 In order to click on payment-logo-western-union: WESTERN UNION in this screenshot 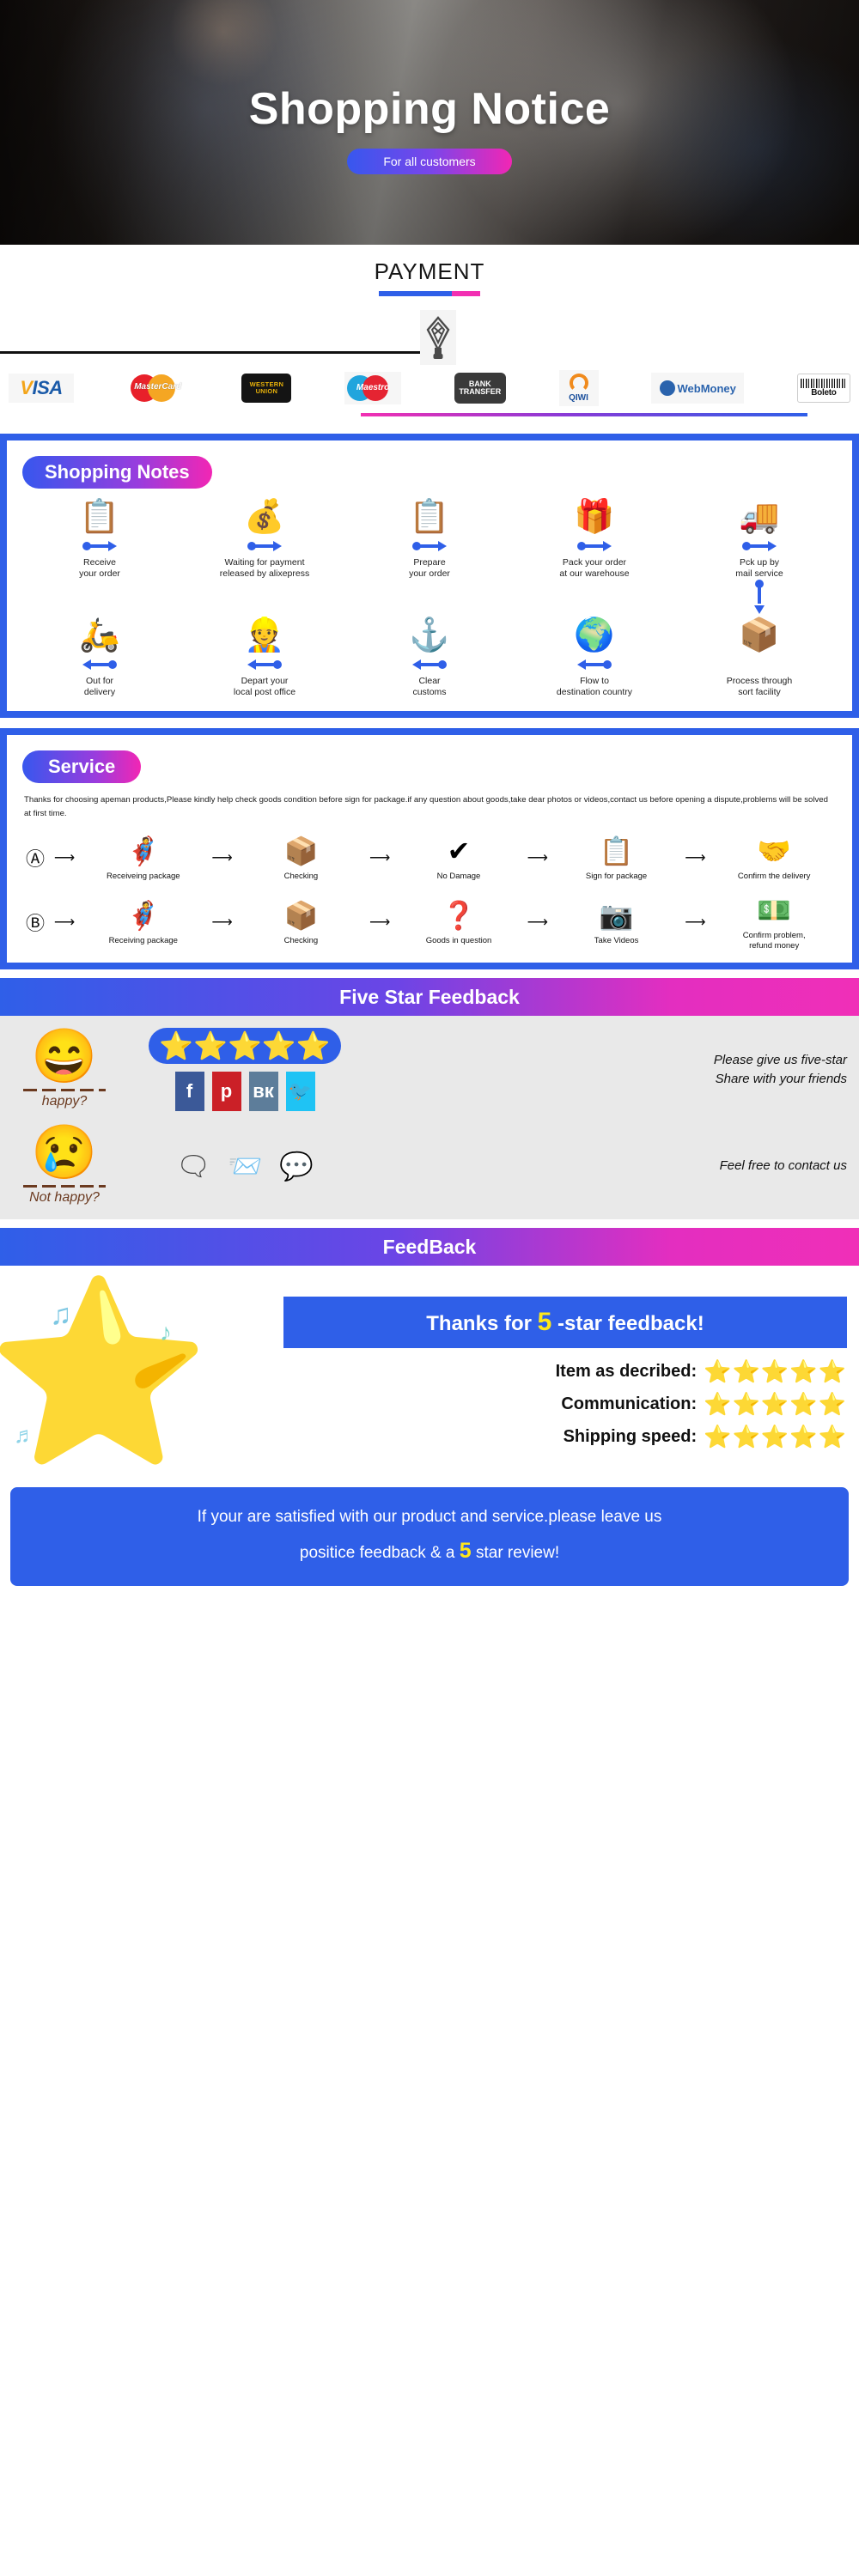, I will do `click(267, 388)`.